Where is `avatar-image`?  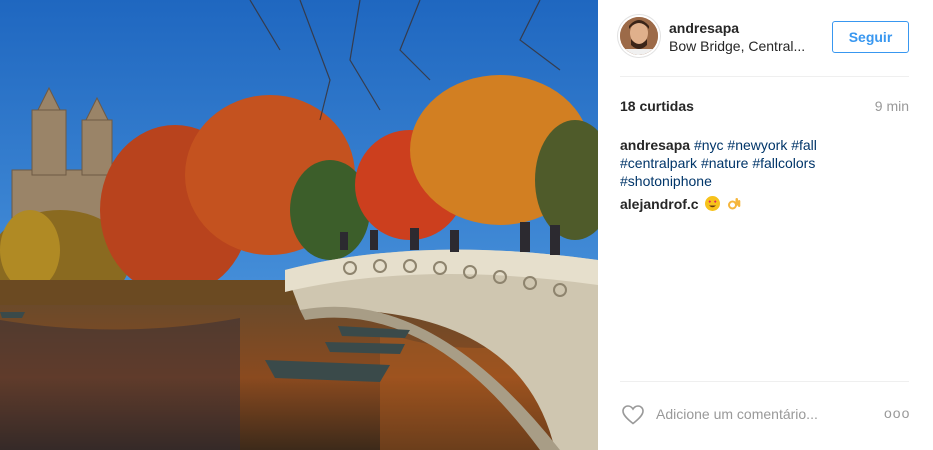 avatar-image is located at coordinates (639, 36).